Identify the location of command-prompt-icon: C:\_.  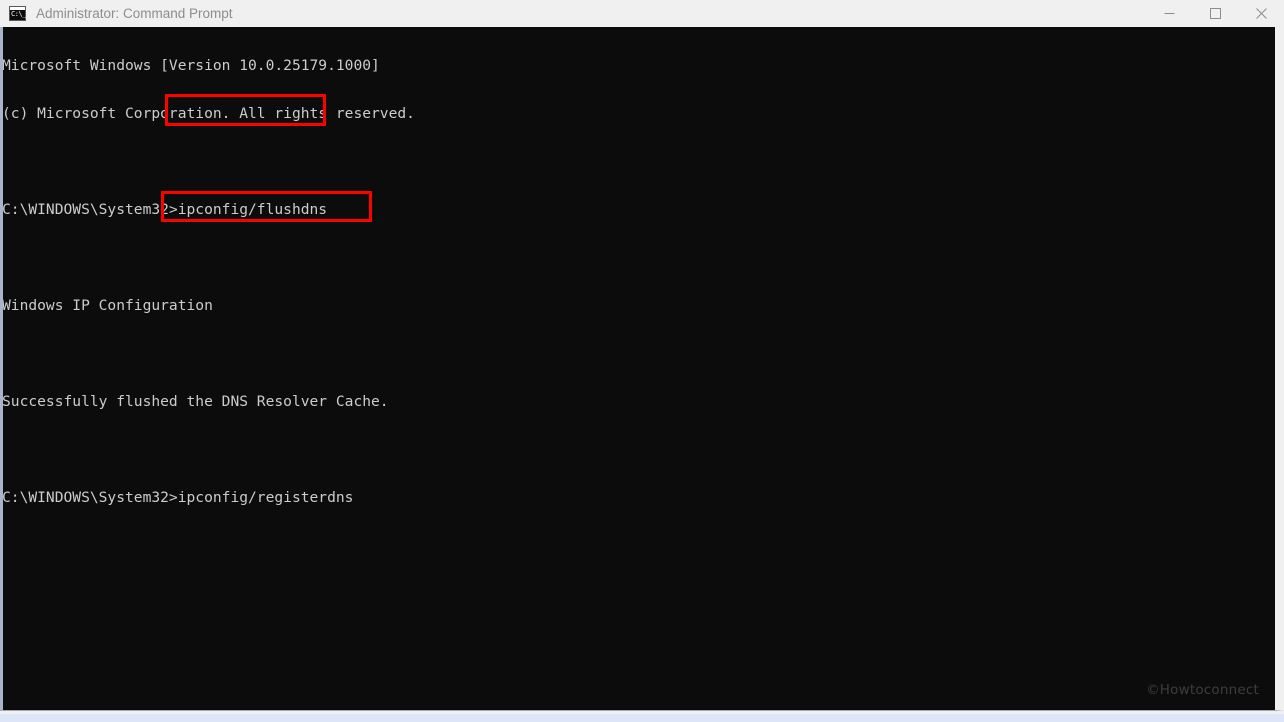
(17, 13).